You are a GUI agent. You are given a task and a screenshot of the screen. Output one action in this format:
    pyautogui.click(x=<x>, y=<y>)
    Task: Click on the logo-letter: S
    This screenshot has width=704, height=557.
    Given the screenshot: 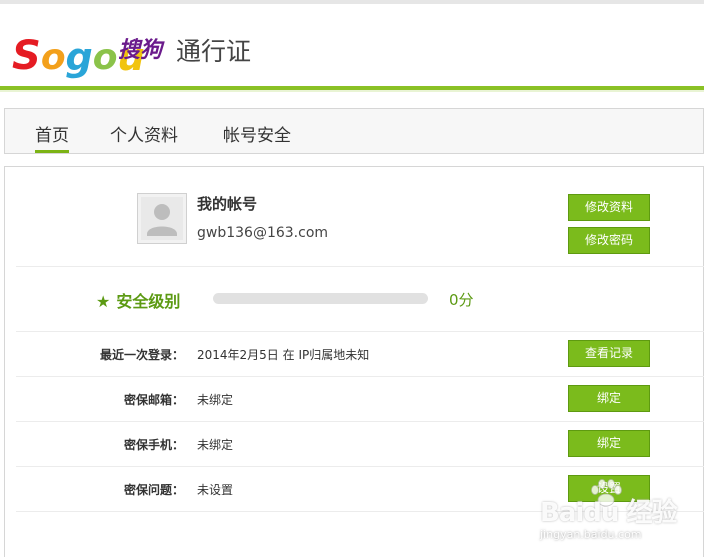 What is the action you would take?
    pyautogui.click(x=26, y=56)
    